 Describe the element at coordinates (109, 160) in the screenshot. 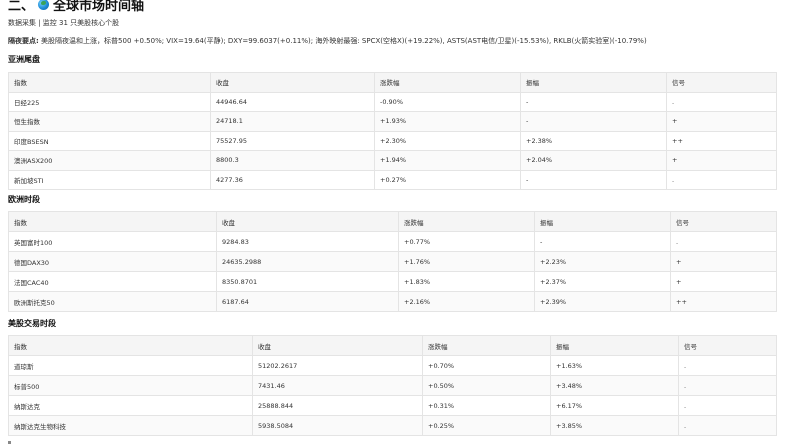

I see `cell-index: 澳洲ASX200` at that location.